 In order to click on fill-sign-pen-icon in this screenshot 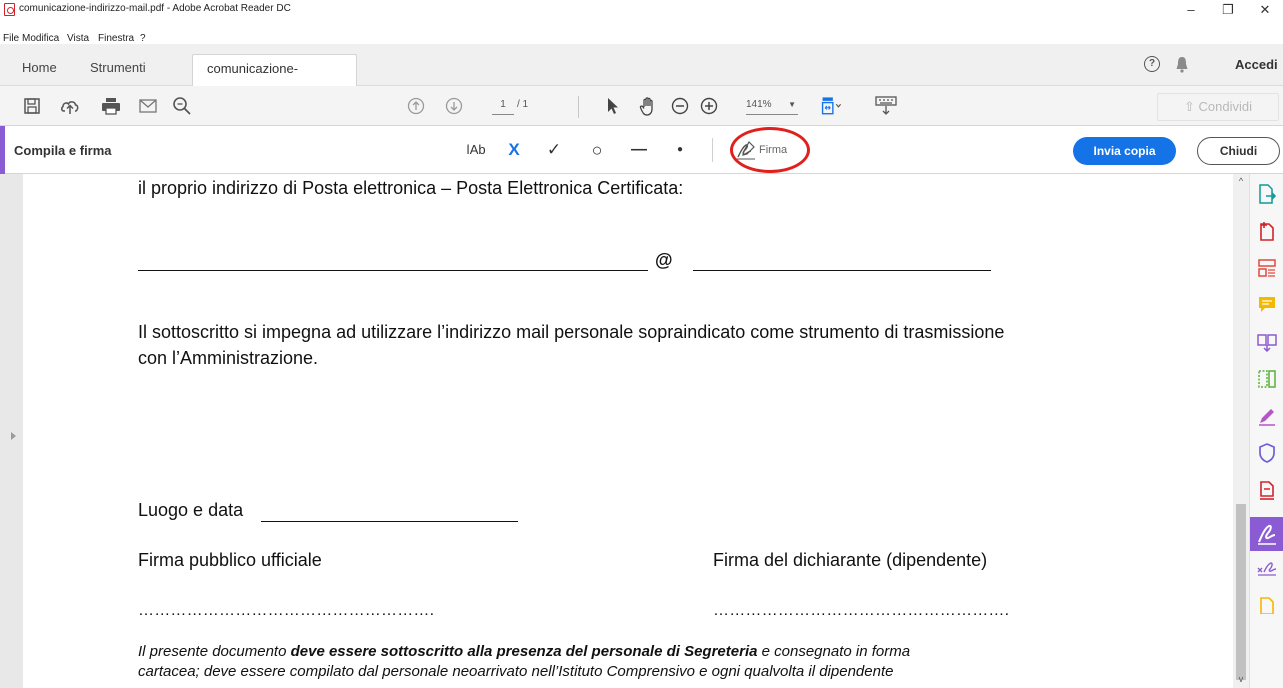, I will do `click(1267, 416)`.